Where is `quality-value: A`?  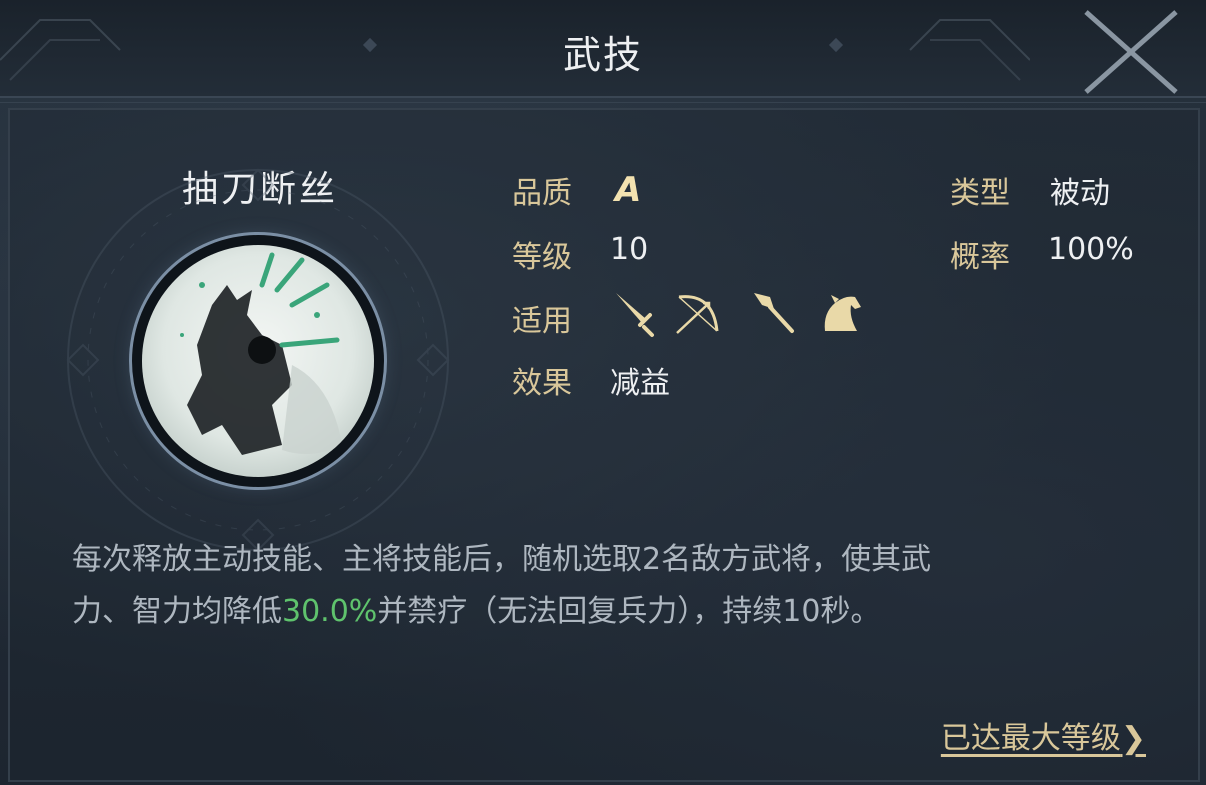 quality-value: A is located at coordinates (628, 190).